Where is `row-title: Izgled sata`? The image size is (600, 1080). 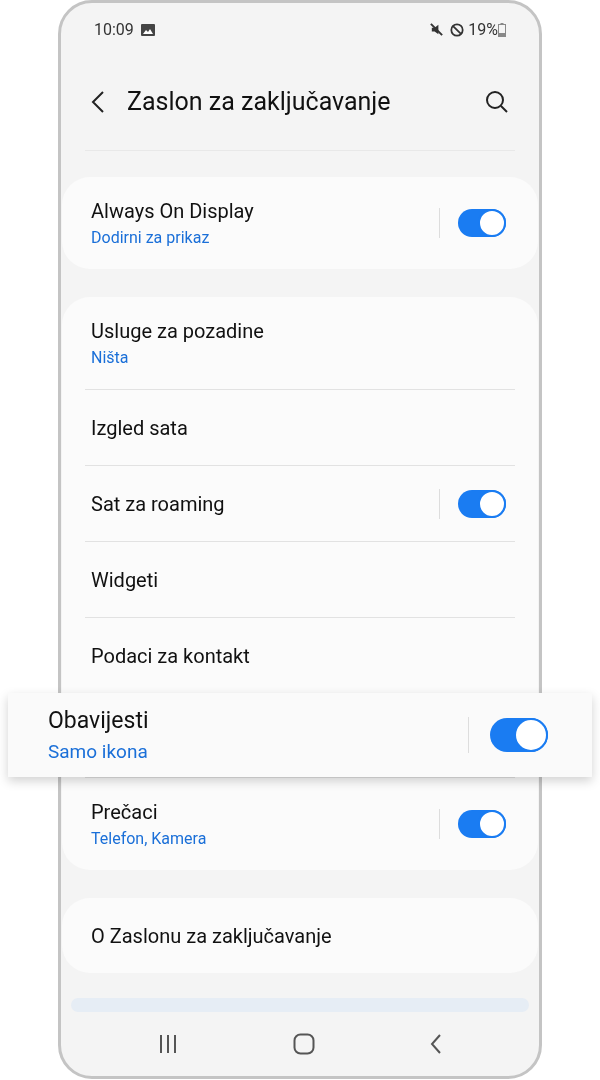 row-title: Izgled sata is located at coordinates (140, 428).